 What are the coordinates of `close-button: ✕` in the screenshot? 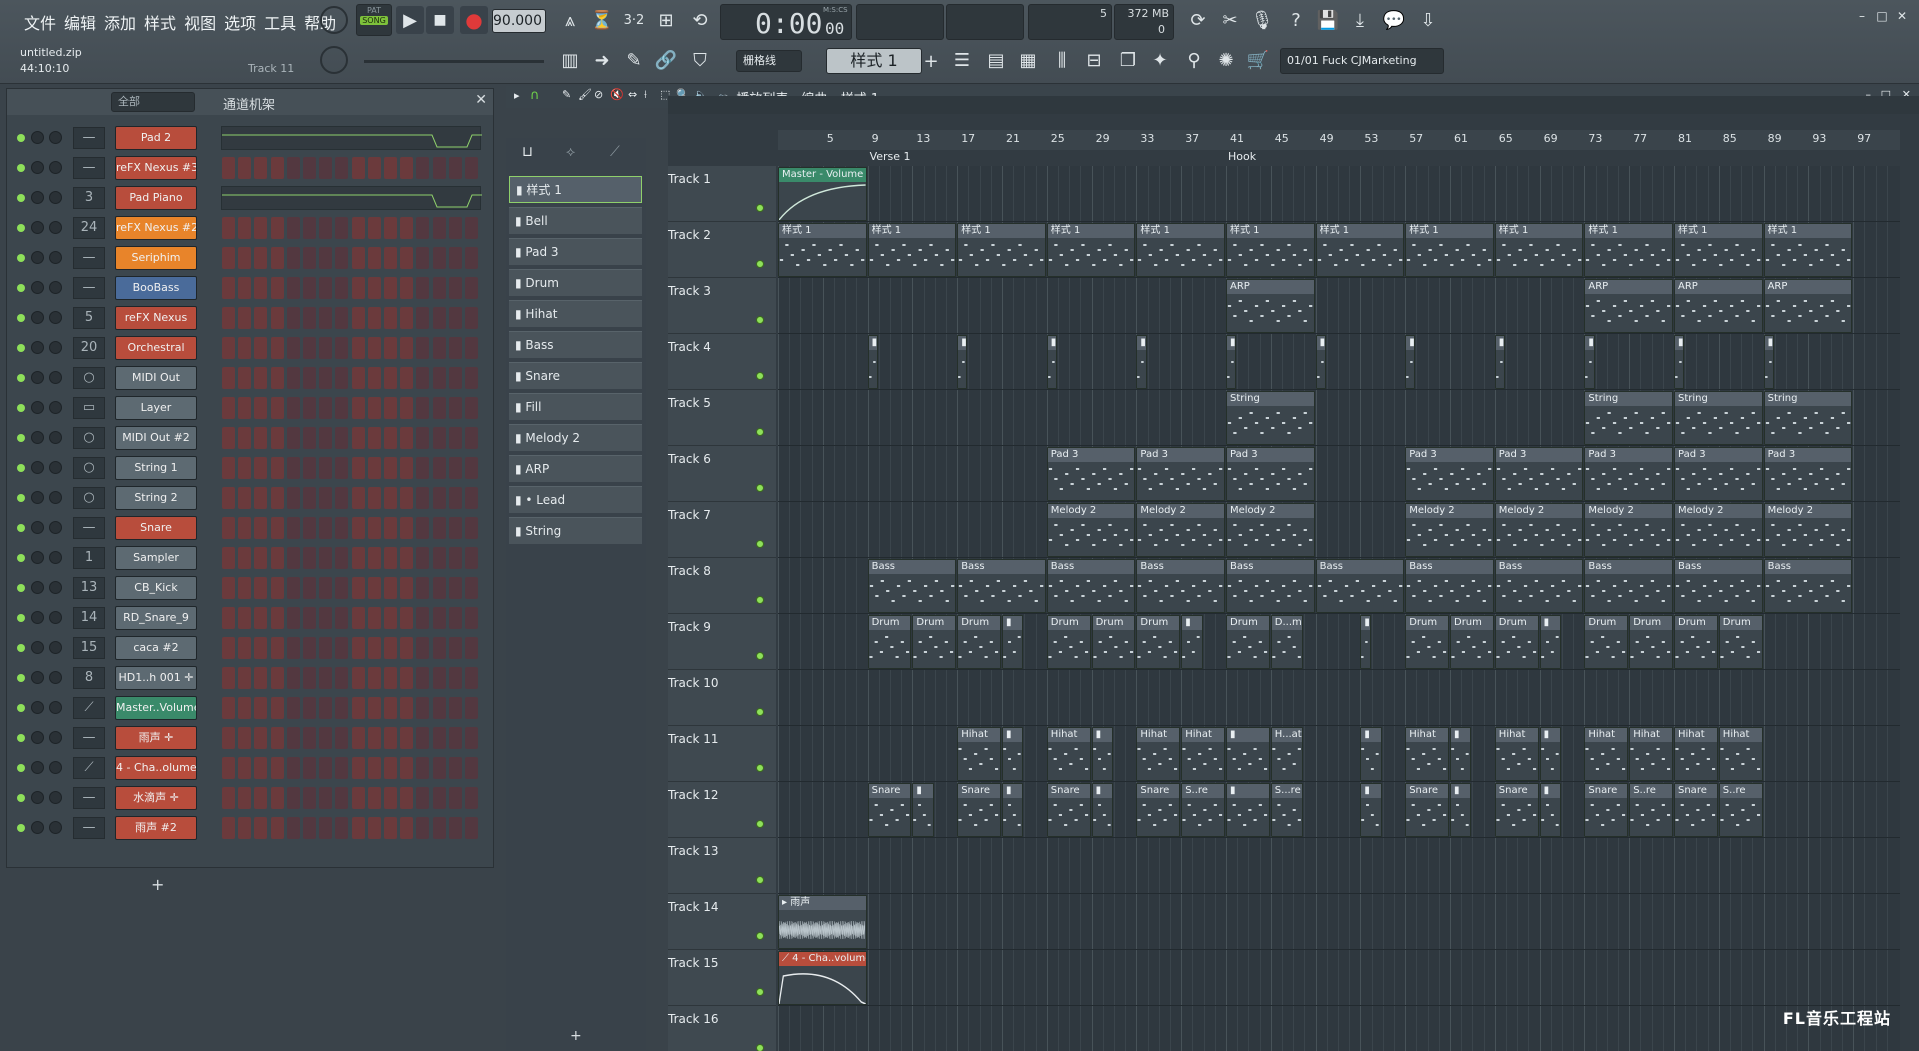 It's located at (1902, 16).